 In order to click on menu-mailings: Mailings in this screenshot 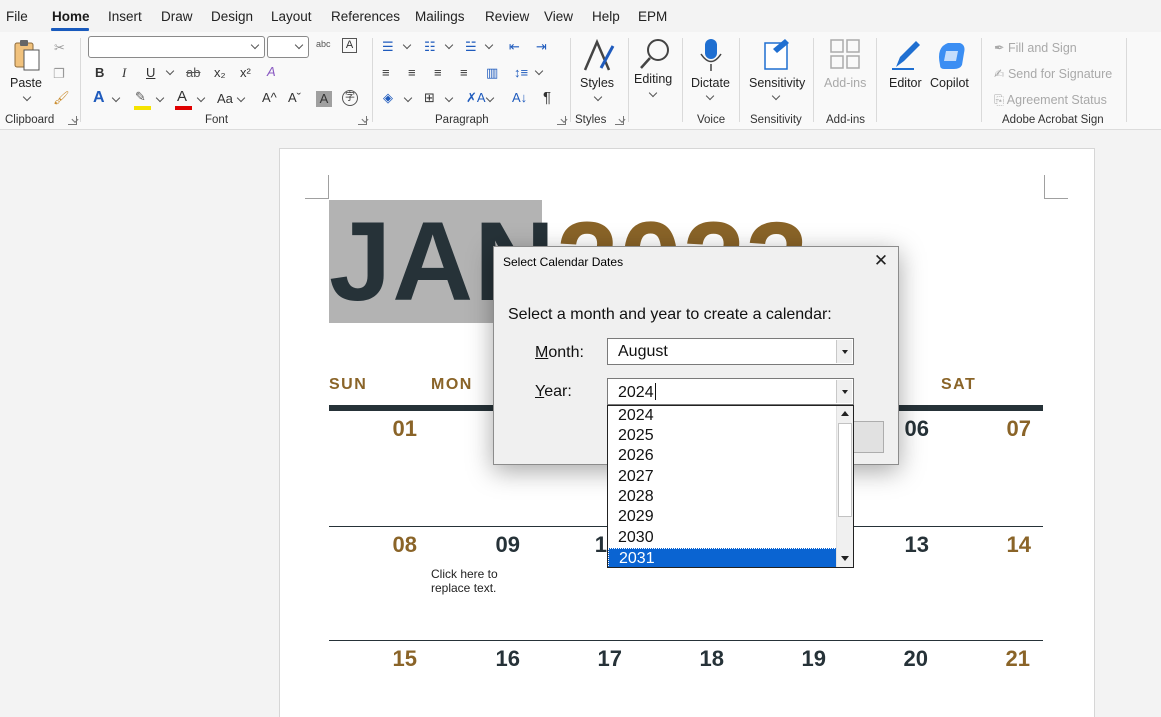, I will do `click(440, 16)`.